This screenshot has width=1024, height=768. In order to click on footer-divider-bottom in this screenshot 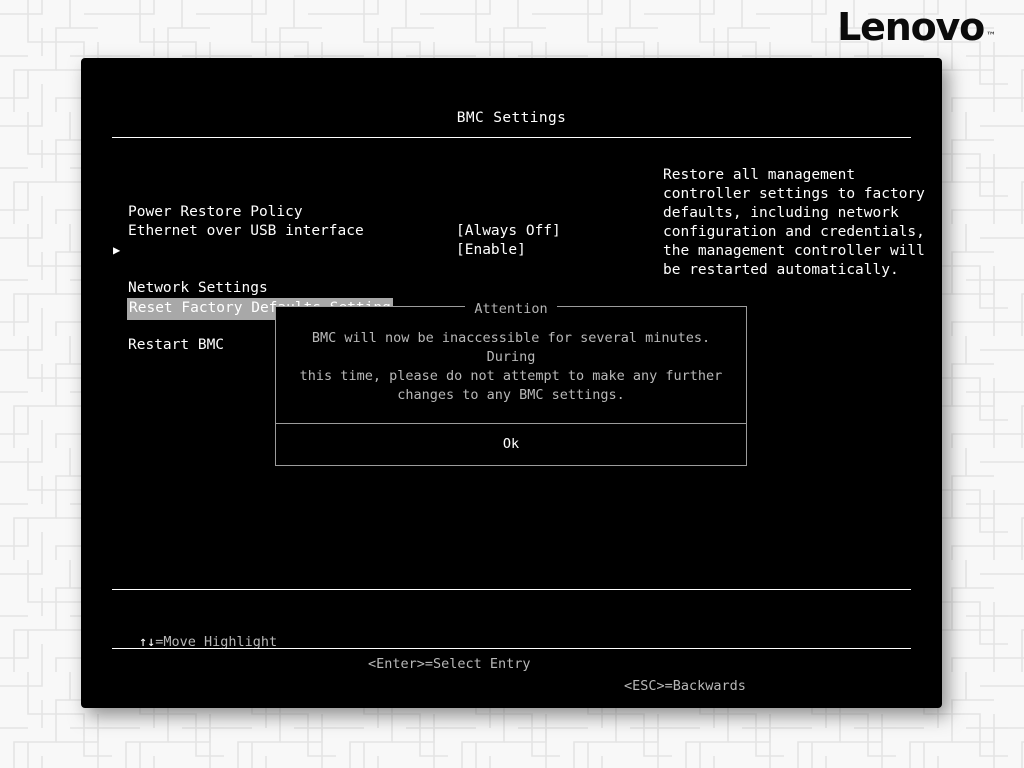, I will do `click(511, 648)`.